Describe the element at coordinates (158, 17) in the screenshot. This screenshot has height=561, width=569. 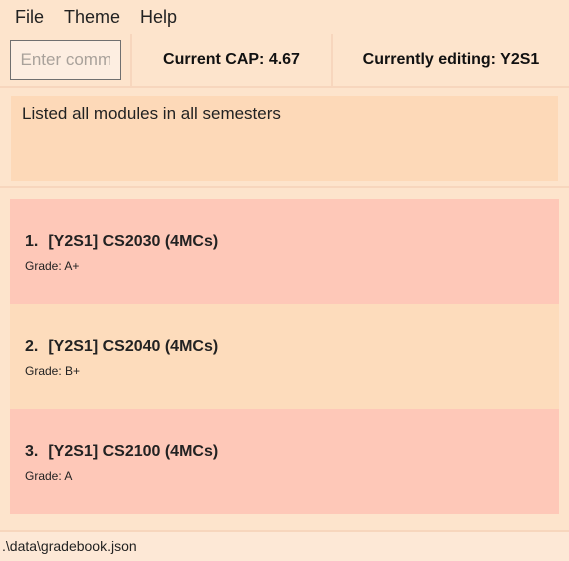
I see `menu-help: Help` at that location.